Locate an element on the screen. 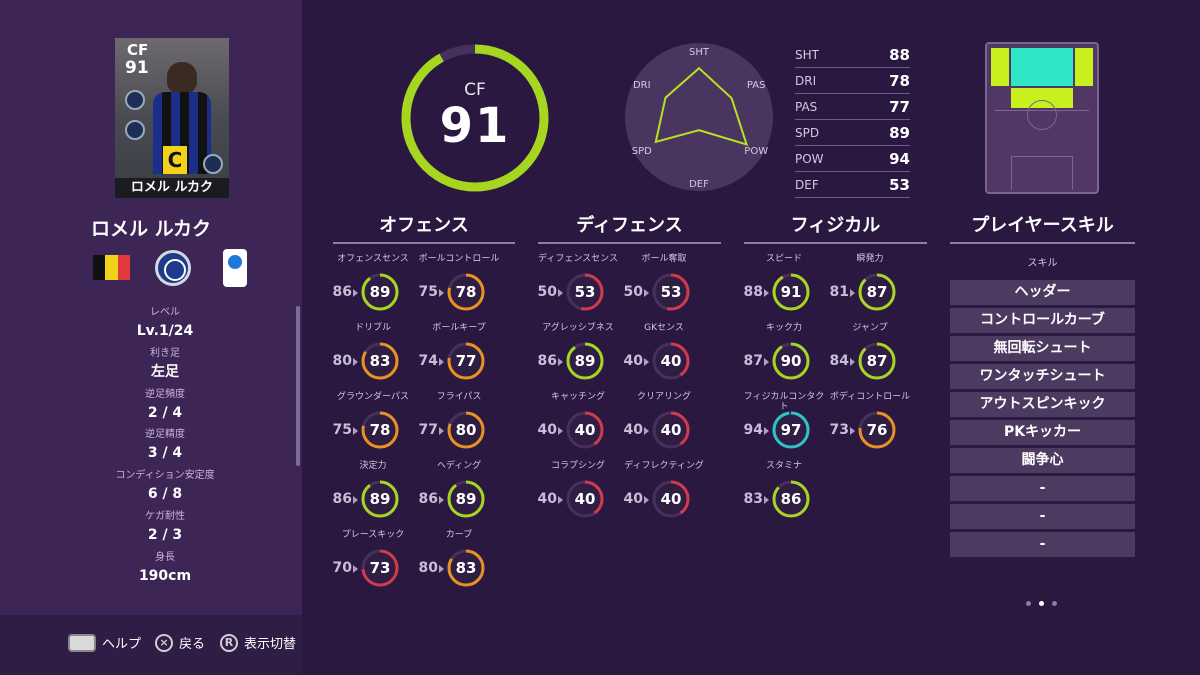  toggle-view-hint: R 表示切替 is located at coordinates (258, 642).